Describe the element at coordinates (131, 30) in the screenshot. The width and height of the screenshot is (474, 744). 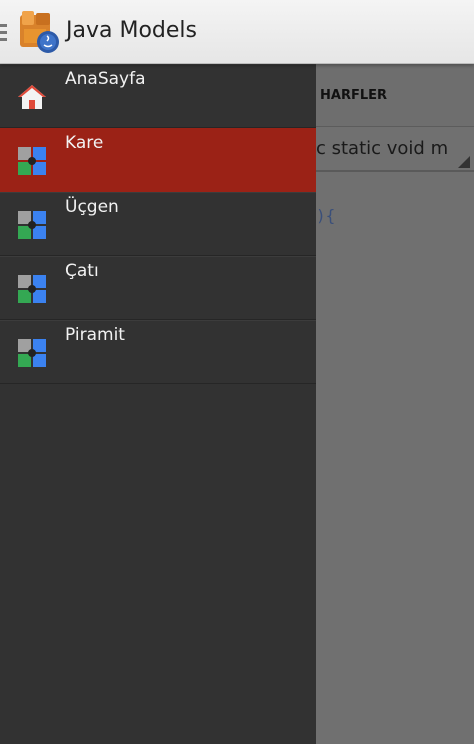
I see `app-title: Java Models` at that location.